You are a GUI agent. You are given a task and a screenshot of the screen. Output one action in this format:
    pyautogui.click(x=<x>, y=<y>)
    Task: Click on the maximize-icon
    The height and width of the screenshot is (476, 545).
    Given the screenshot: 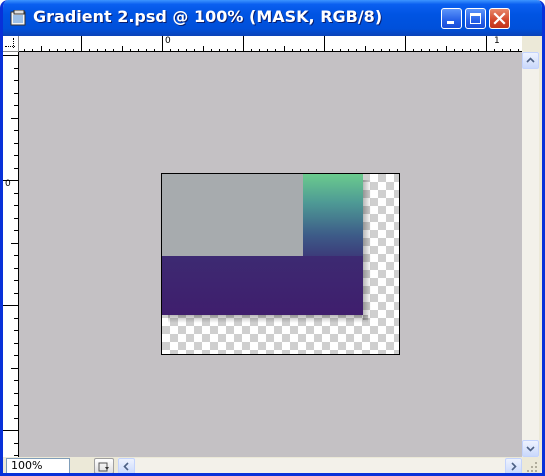 What is the action you would take?
    pyautogui.click(x=475, y=18)
    